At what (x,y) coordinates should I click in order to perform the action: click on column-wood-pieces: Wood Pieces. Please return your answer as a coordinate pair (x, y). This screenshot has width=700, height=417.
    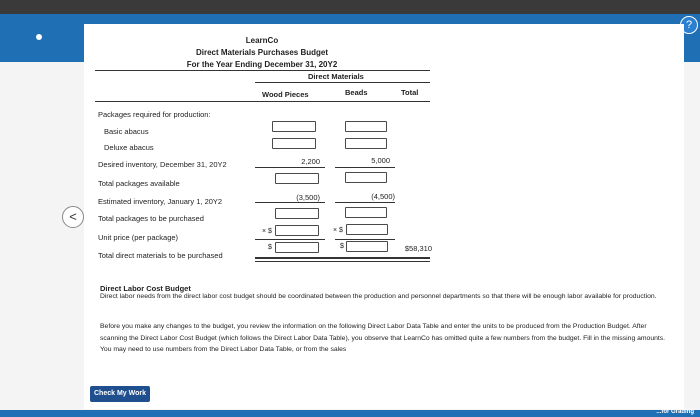
    Looking at the image, I should click on (285, 94).